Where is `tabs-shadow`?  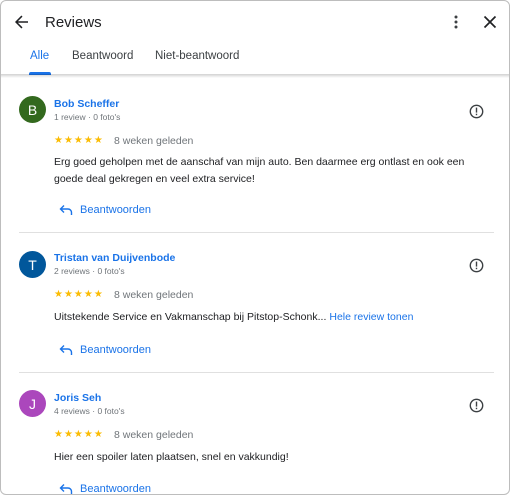 tabs-shadow is located at coordinates (255, 76).